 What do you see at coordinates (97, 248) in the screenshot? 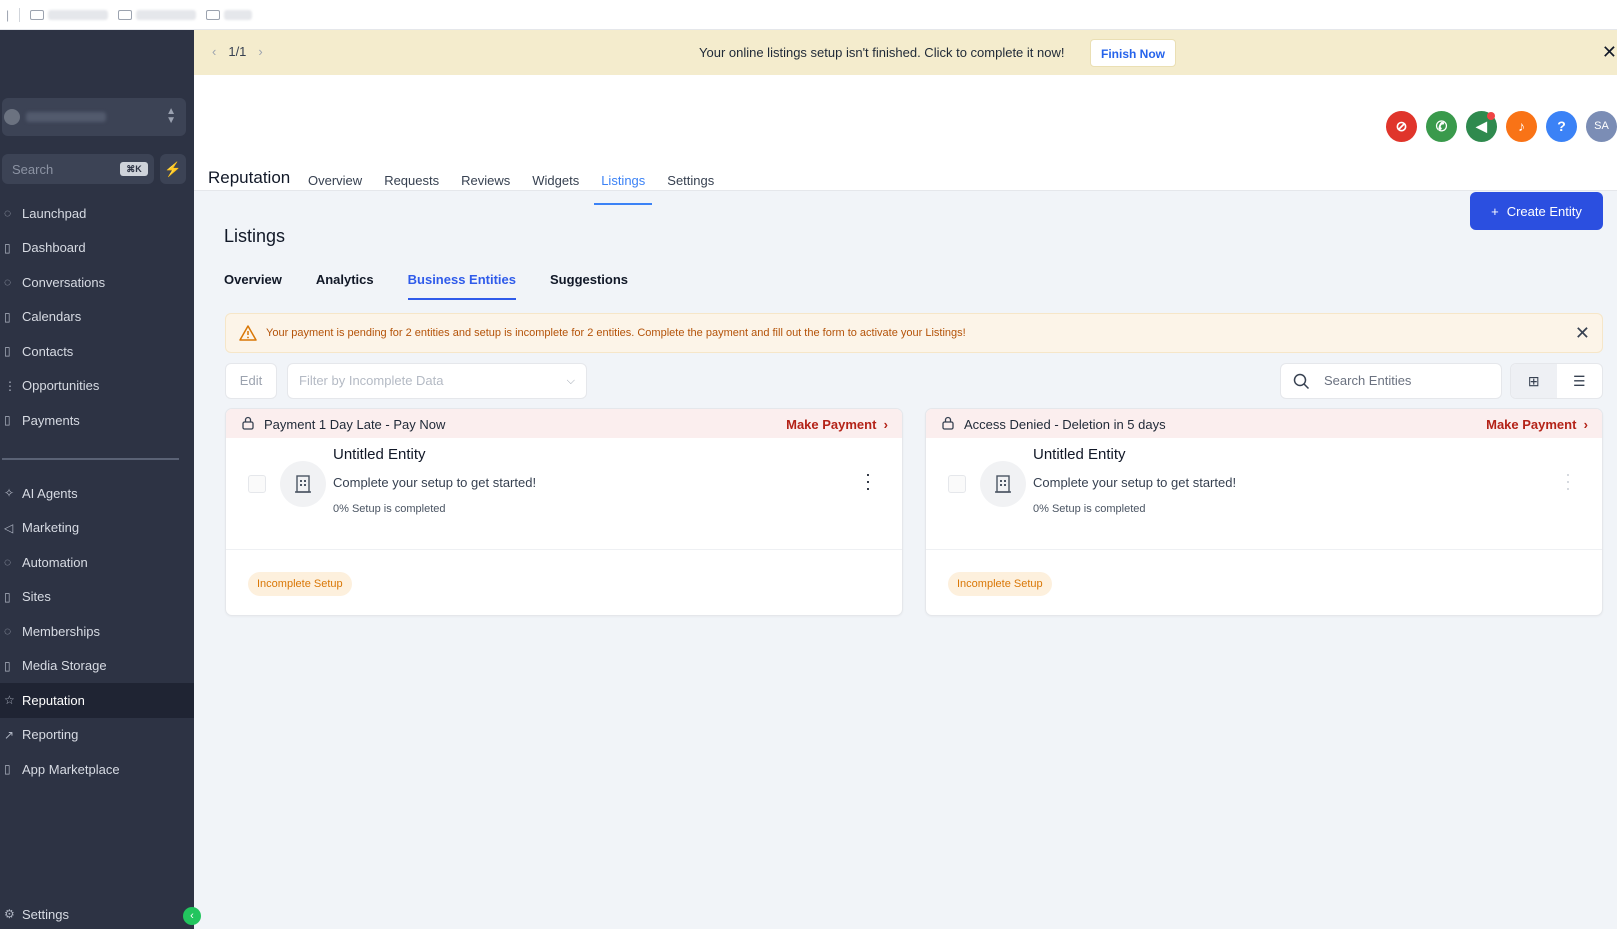
I see `sidebar-item-dashboard: ▯ Dashboard` at bounding box center [97, 248].